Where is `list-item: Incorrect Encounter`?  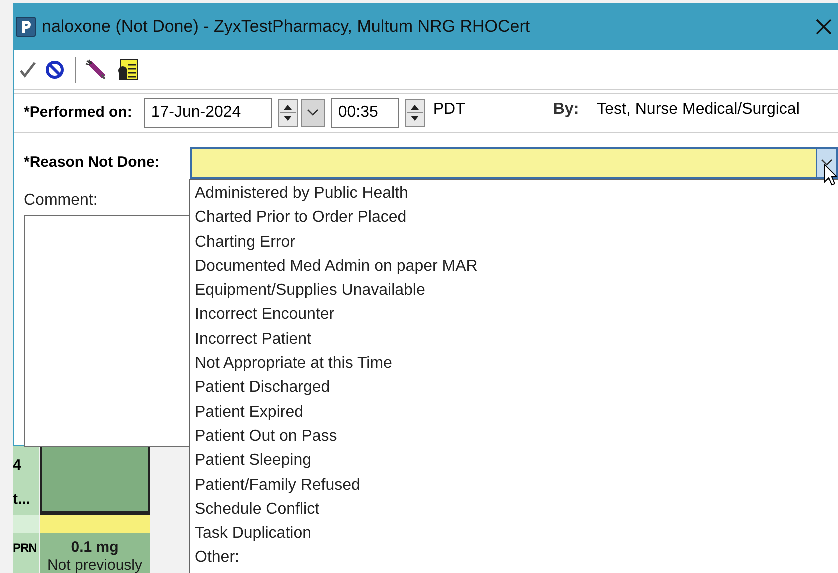
list-item: Incorrect Encounter is located at coordinates (514, 315).